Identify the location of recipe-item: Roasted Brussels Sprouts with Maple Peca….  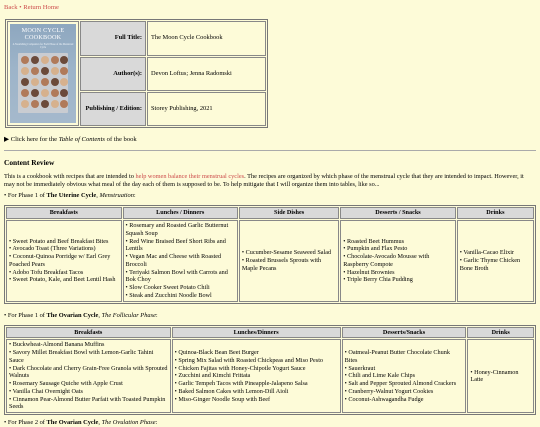
(289, 265).